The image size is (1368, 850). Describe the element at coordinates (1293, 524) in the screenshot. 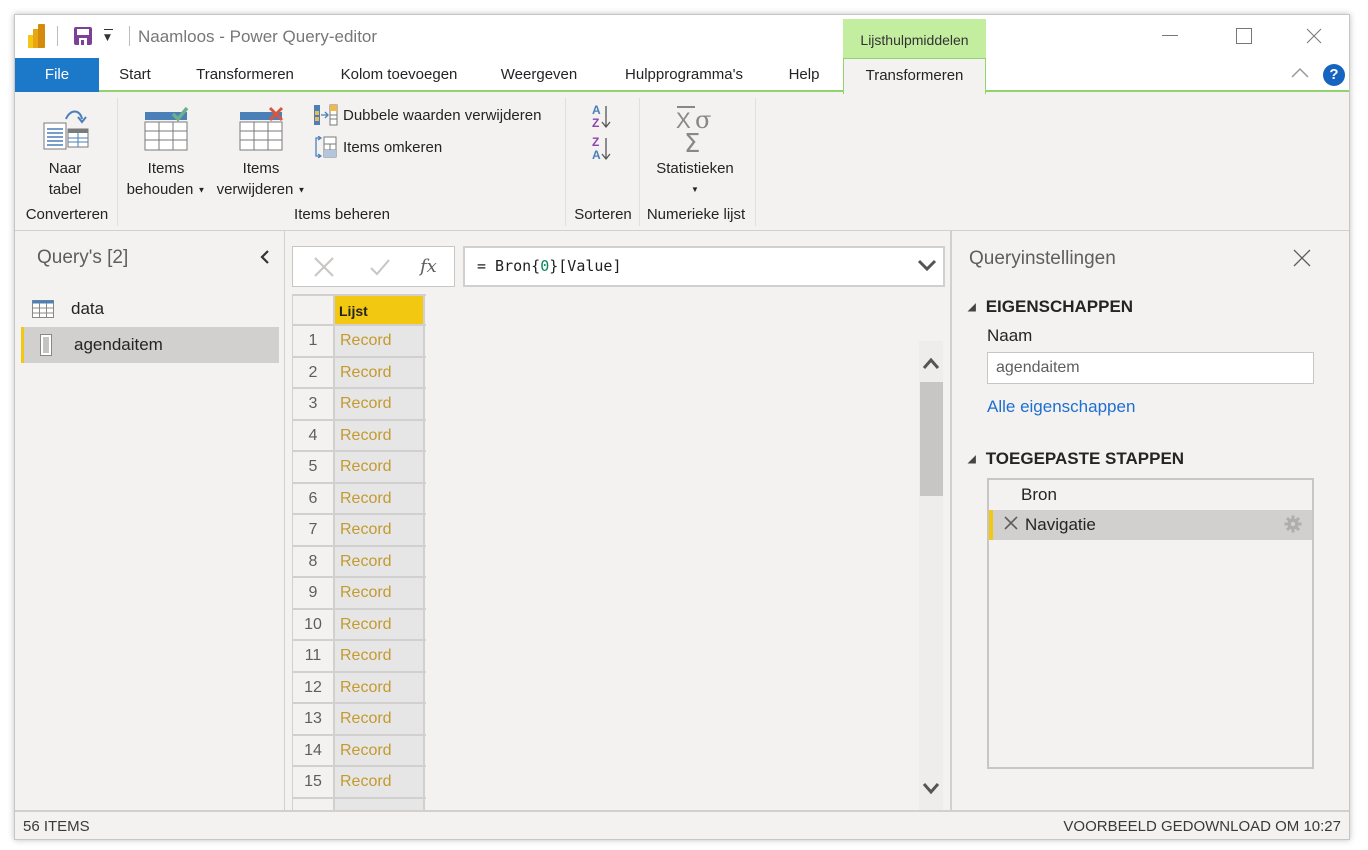

I see `gear-icon` at that location.